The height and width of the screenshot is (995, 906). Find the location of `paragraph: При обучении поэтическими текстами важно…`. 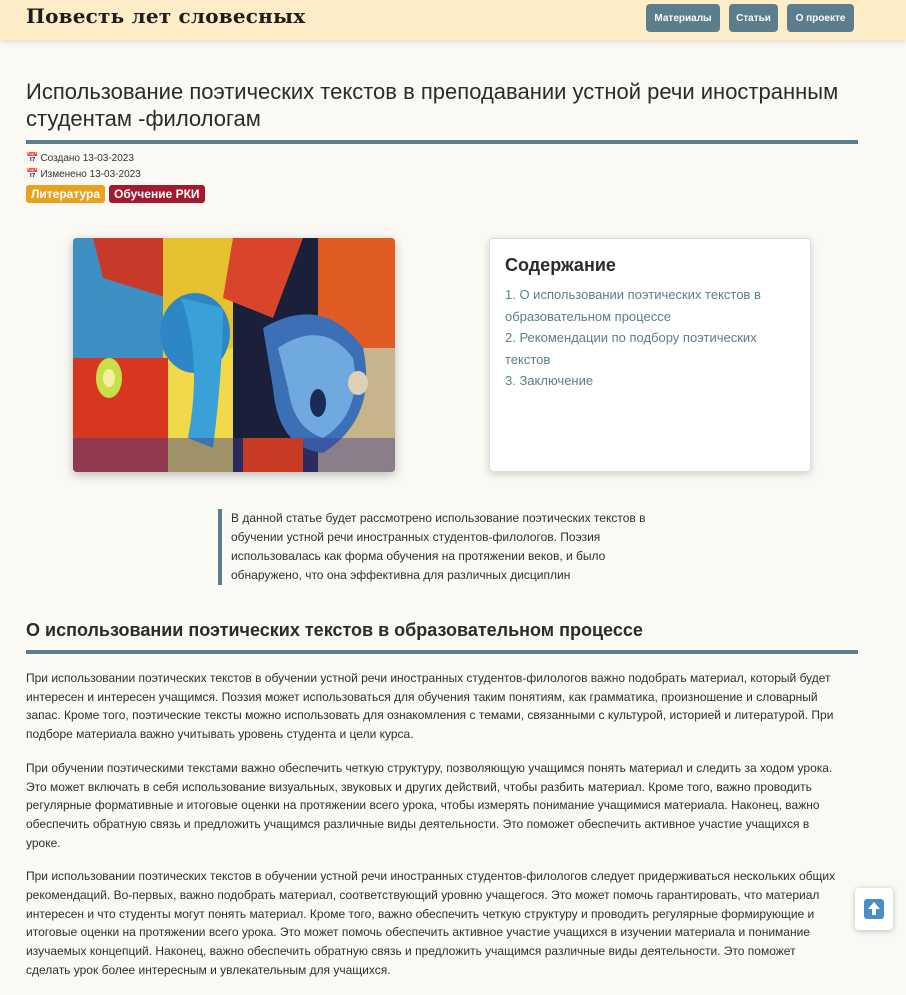

paragraph: При обучении поэтическими текстами важно… is located at coordinates (429, 805).